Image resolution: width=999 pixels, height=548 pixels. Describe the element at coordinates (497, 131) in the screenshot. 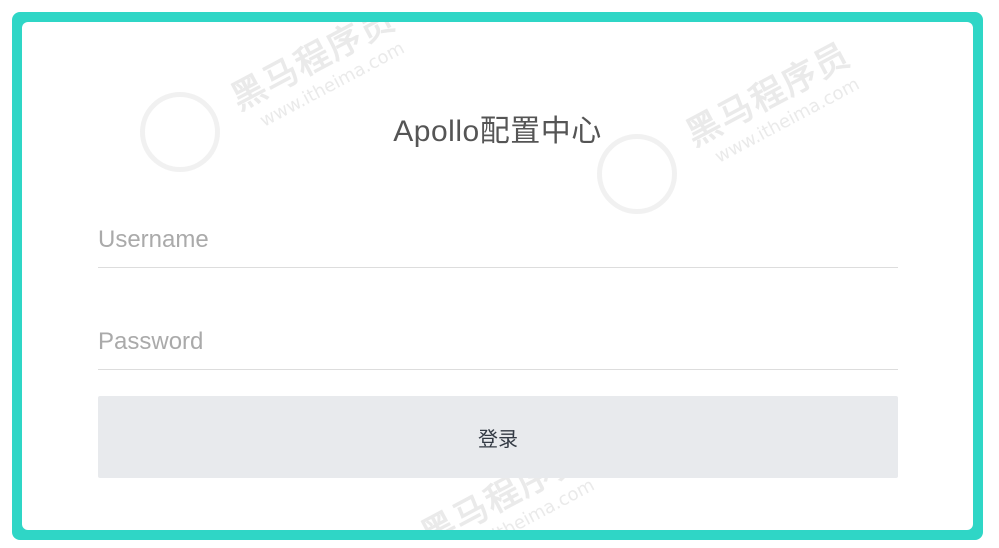

I see `page-title: Apollo配置中心` at that location.